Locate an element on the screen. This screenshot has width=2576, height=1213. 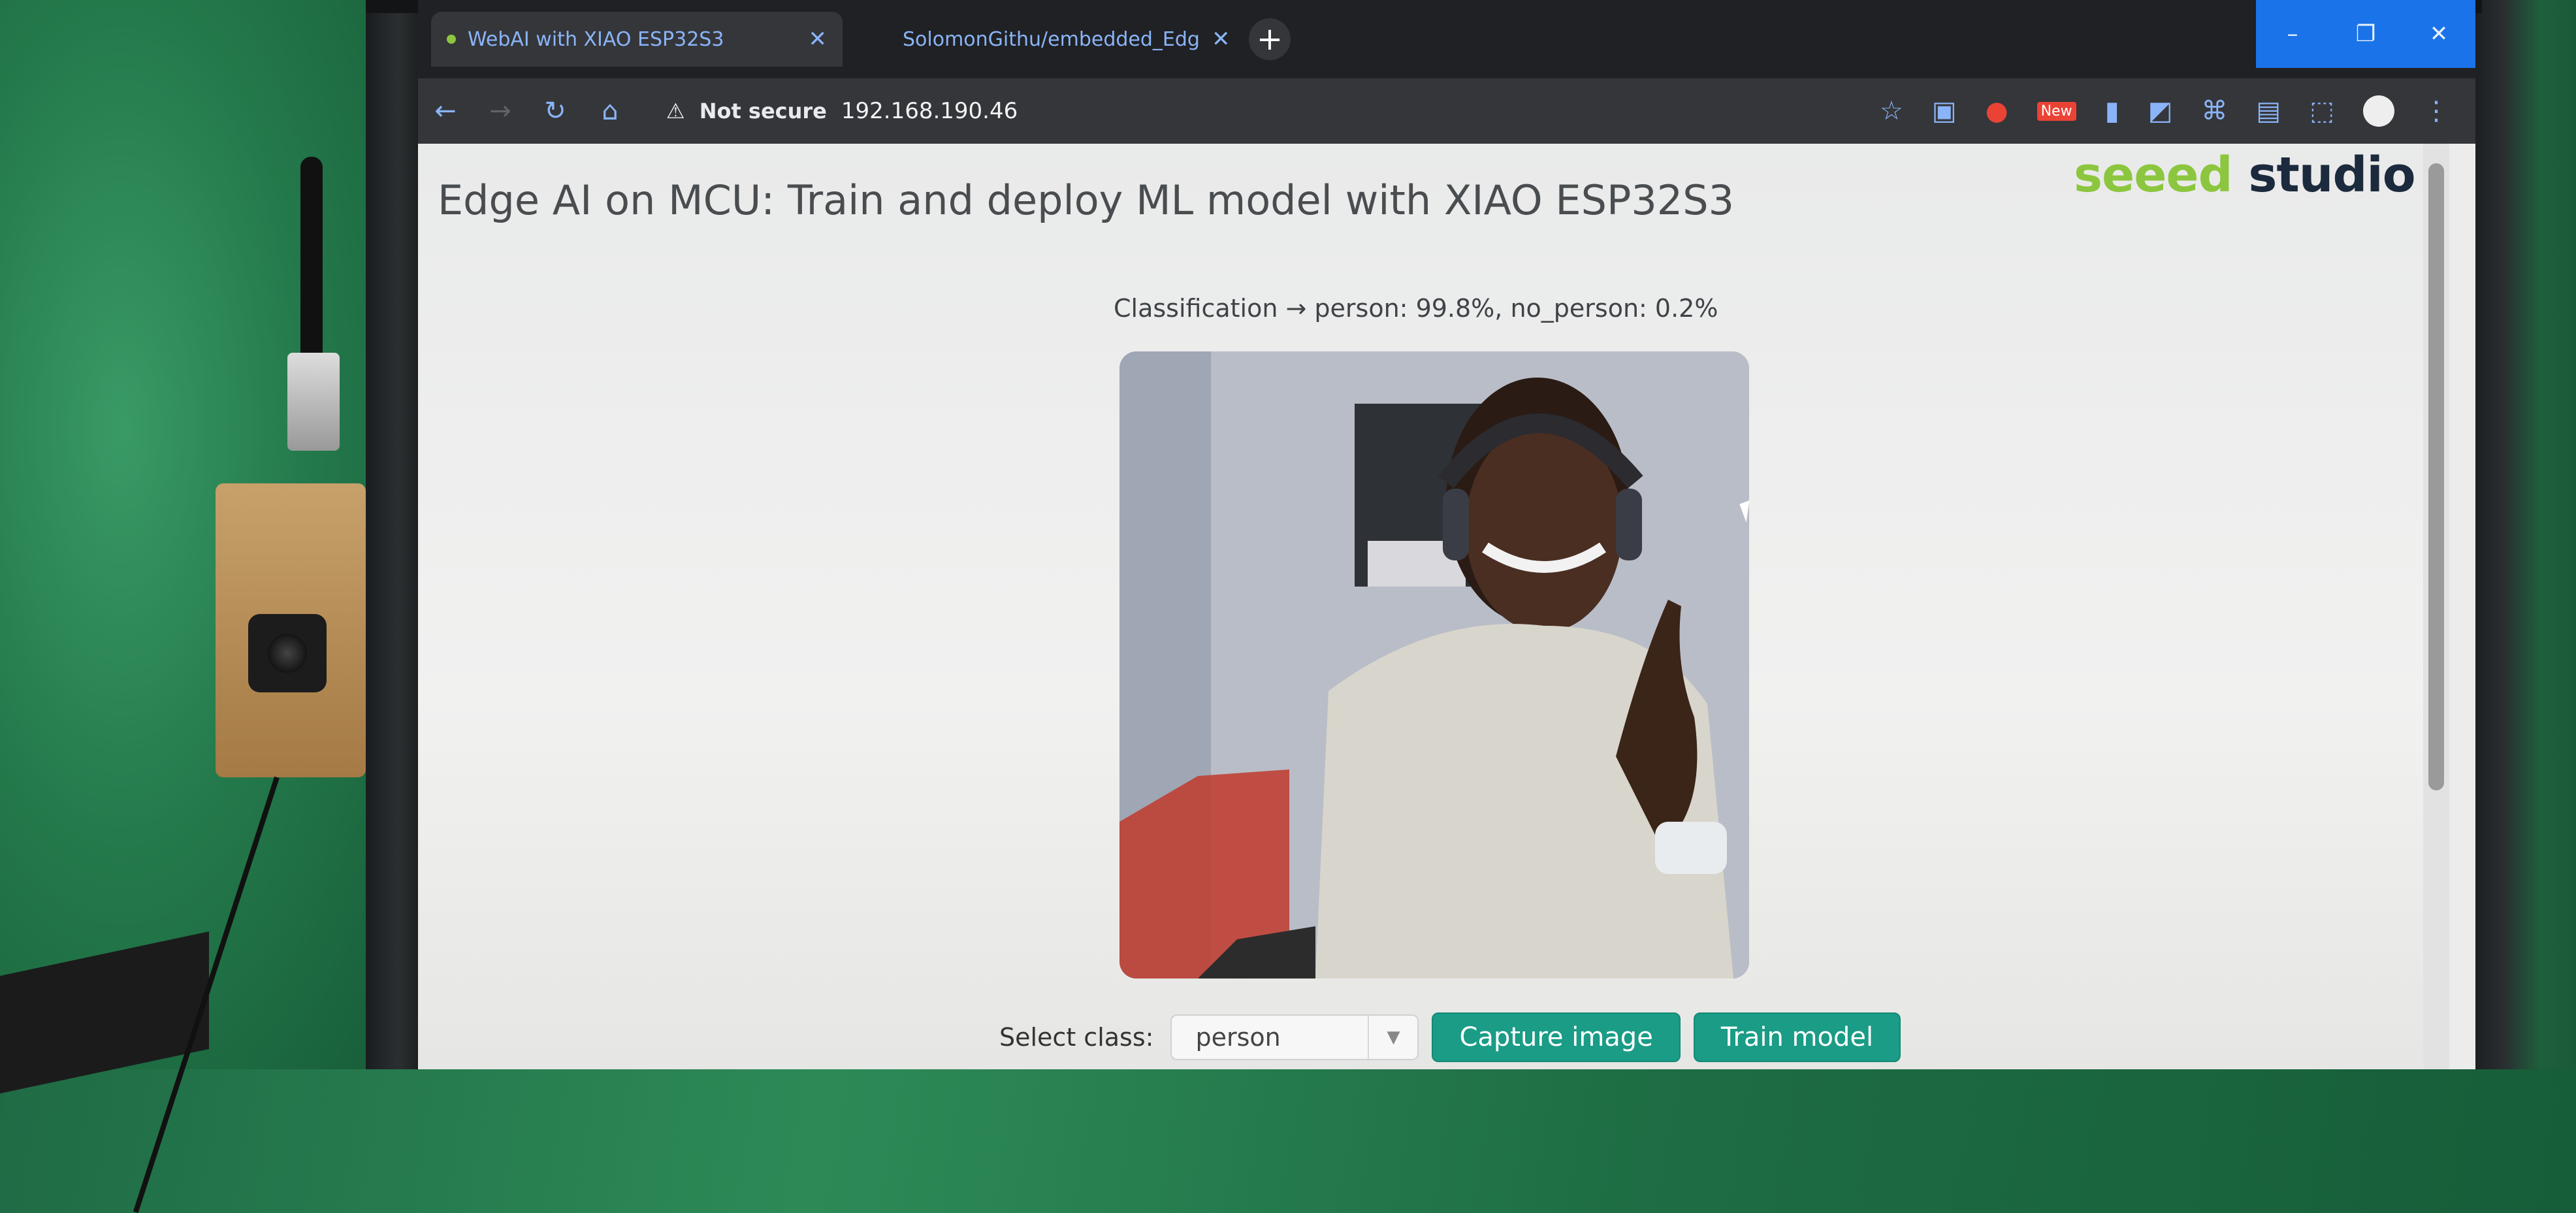
camera-image is located at coordinates (1434, 664).